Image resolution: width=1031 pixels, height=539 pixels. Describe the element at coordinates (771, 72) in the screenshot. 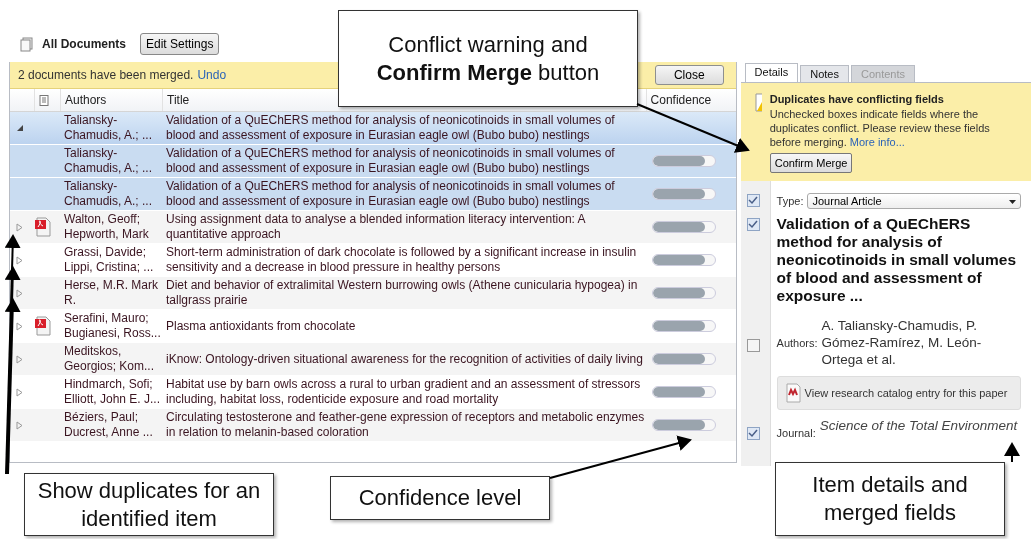

I see `tab: Details` at that location.